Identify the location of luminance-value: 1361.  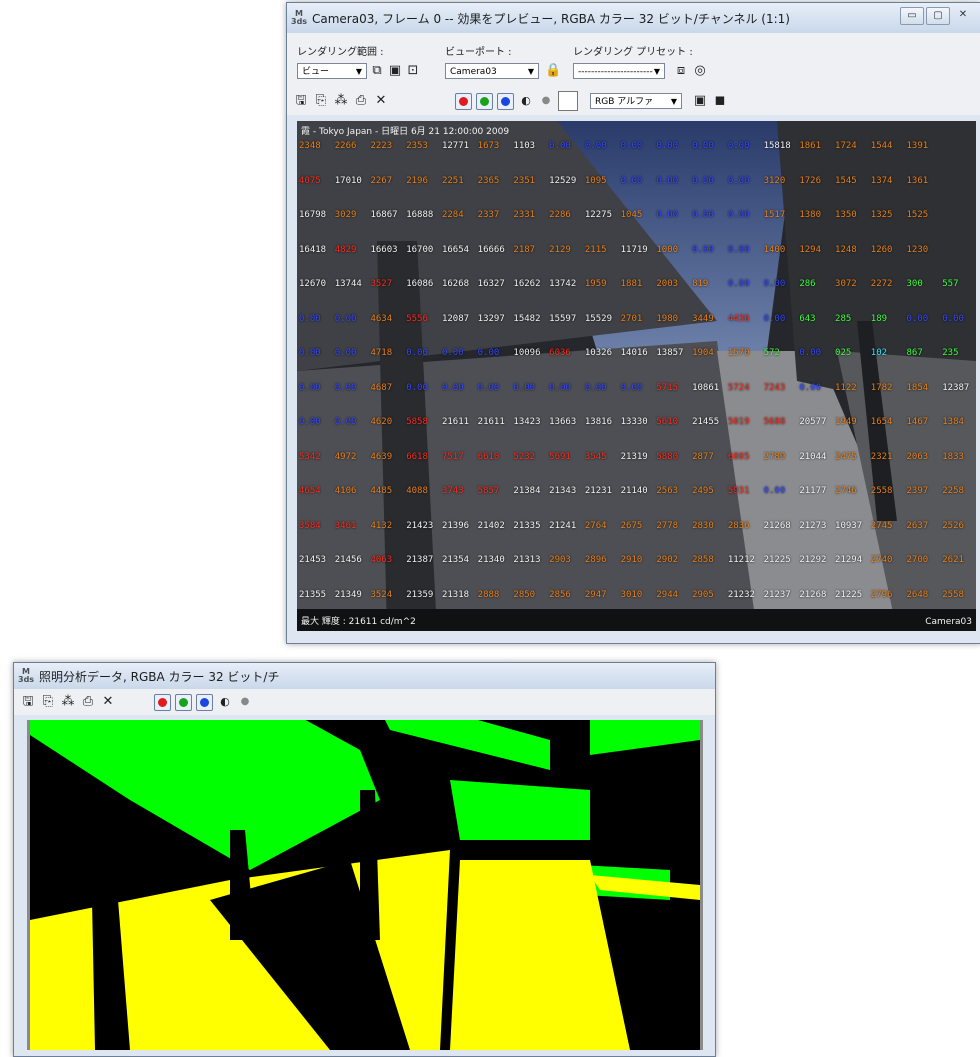
(917, 180).